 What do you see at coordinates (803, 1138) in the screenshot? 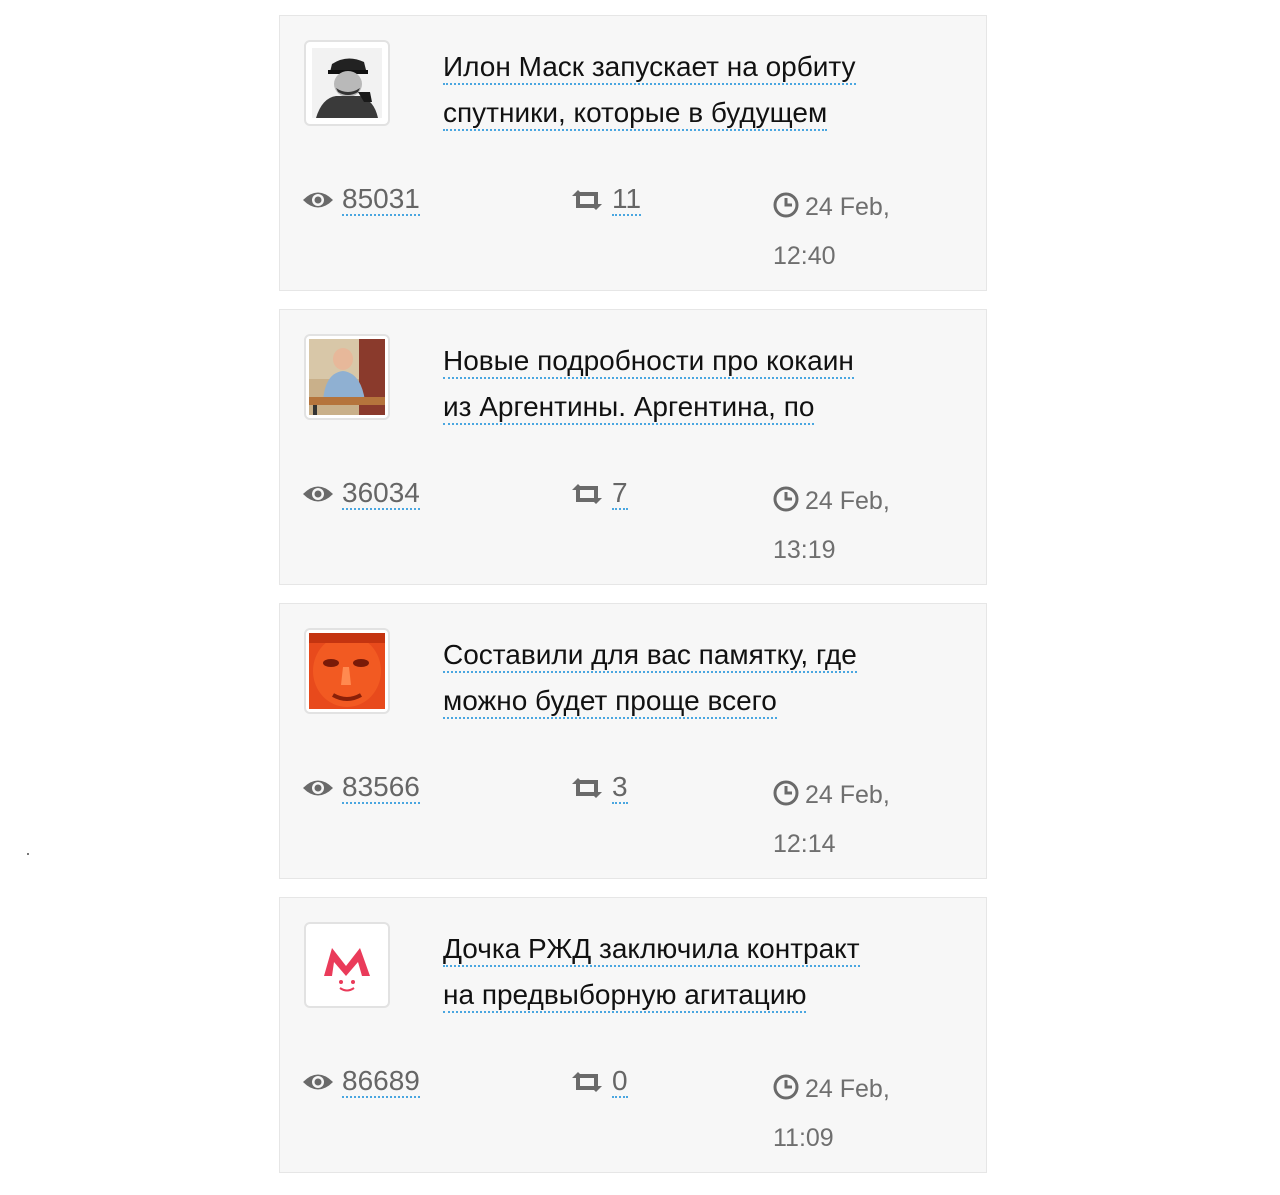
I see `post-time-text: 11:09` at bounding box center [803, 1138].